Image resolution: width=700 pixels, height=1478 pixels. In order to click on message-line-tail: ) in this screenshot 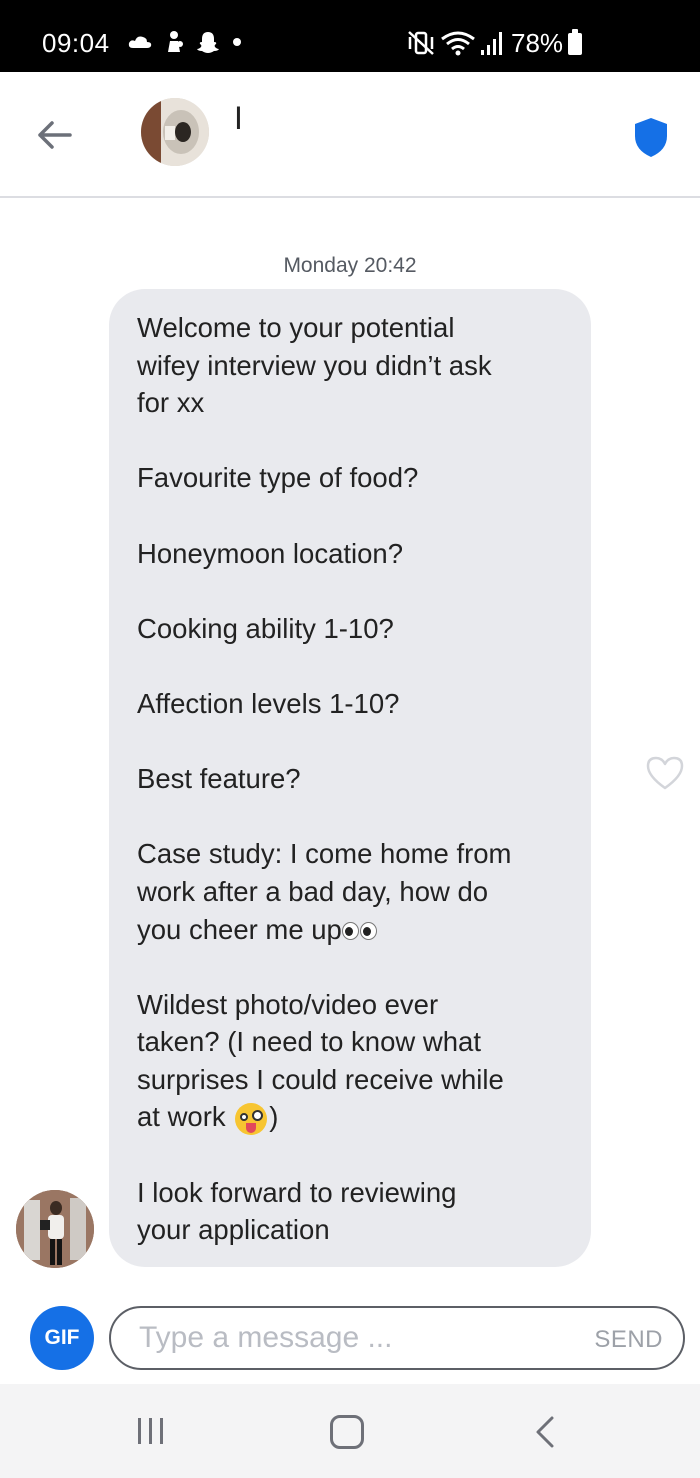, I will do `click(274, 1117)`.